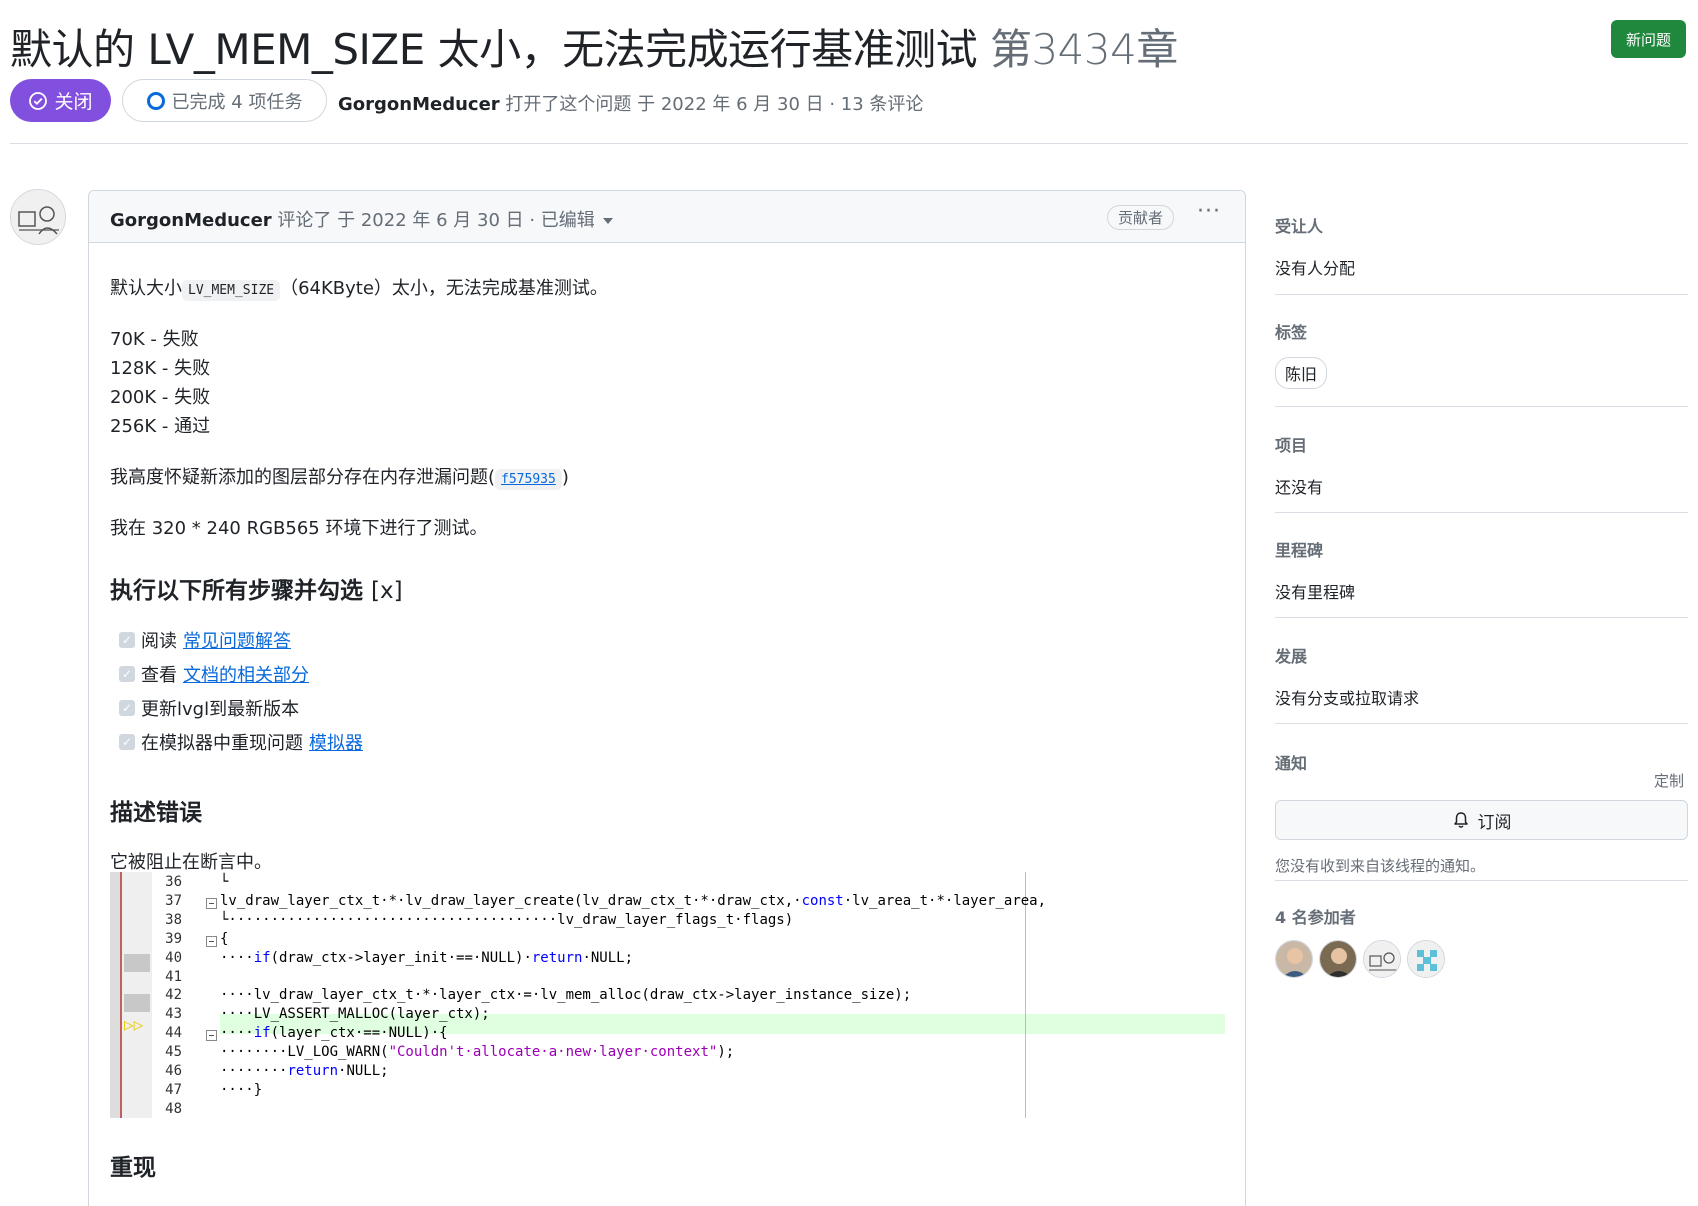  What do you see at coordinates (173, 1014) in the screenshot?
I see `line-number: 43` at bounding box center [173, 1014].